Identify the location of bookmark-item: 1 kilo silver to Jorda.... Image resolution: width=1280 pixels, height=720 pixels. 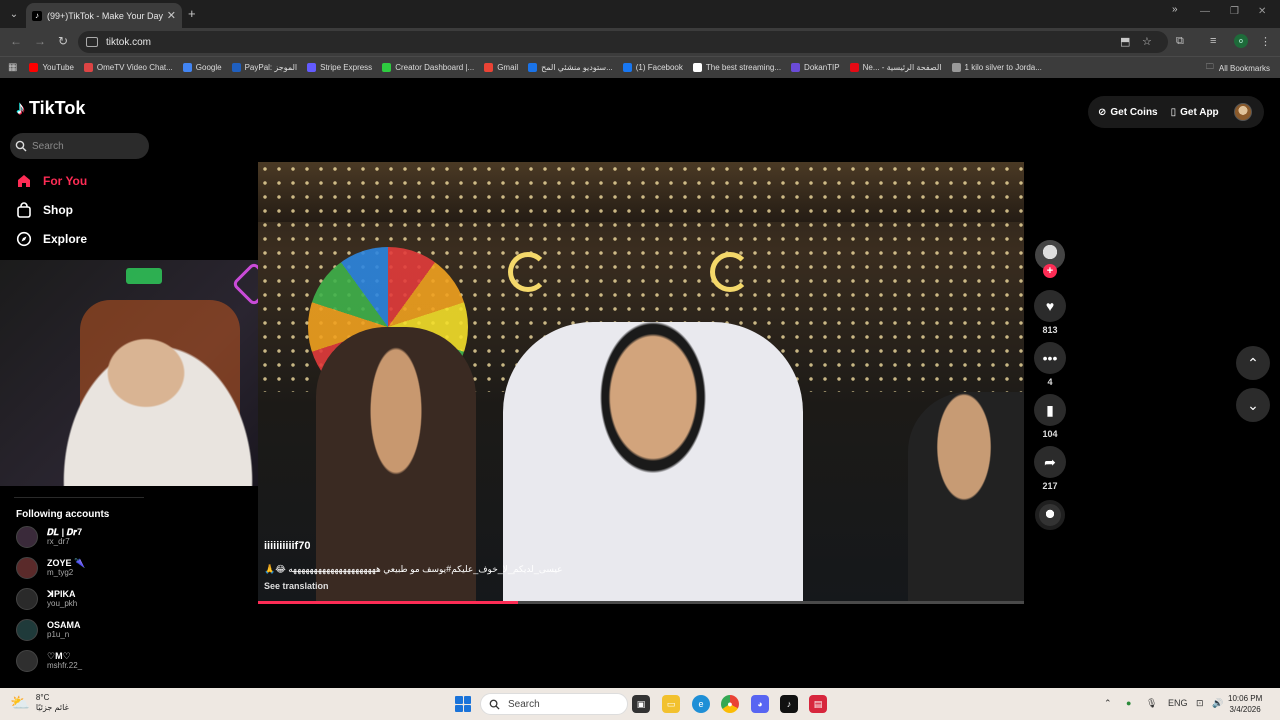
(996, 67).